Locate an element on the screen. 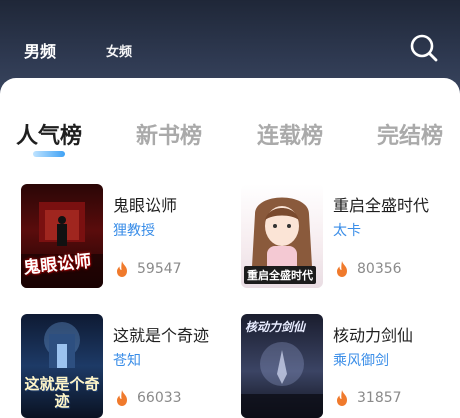 Image resolution: width=460 pixels, height=418 pixels. book-title: 核动力剑仙 is located at coordinates (373, 334).